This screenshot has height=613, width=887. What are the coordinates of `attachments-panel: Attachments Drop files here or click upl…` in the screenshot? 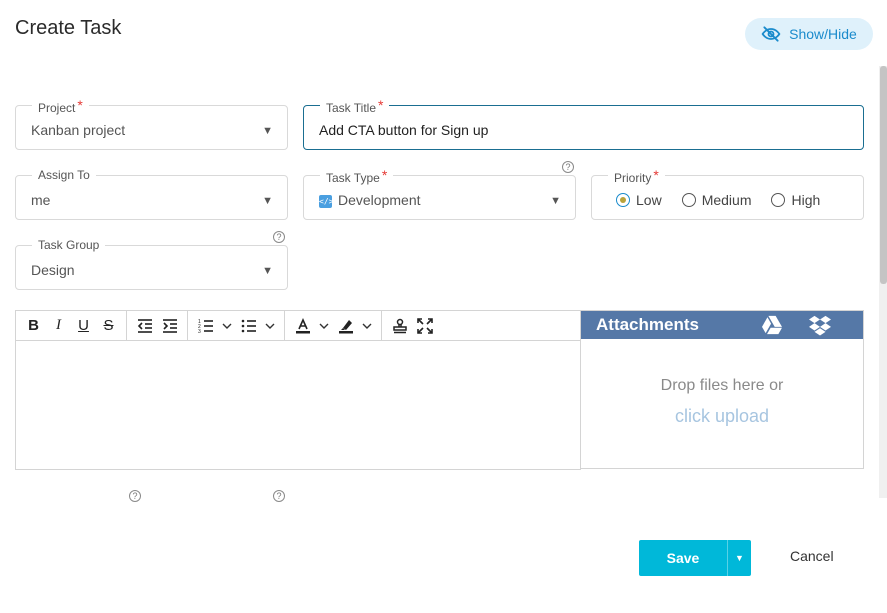 It's located at (722, 389).